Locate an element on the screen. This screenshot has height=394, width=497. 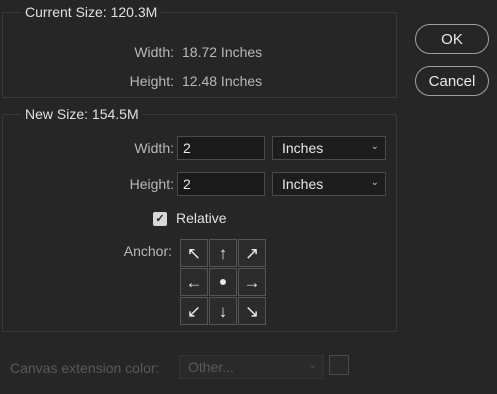
canvas-extension-color-select: Other... ⌄ is located at coordinates (251, 367).